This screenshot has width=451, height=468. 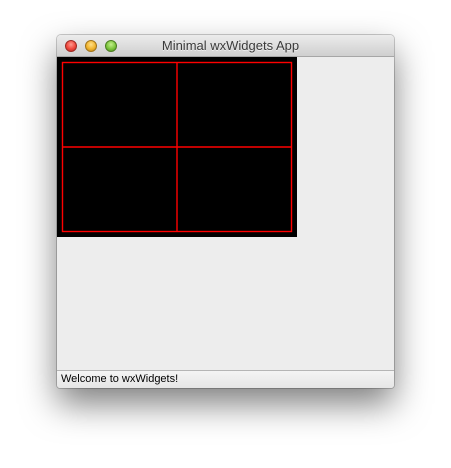 I want to click on status-bar: Welcome to wxWidgets!, so click(x=225, y=379).